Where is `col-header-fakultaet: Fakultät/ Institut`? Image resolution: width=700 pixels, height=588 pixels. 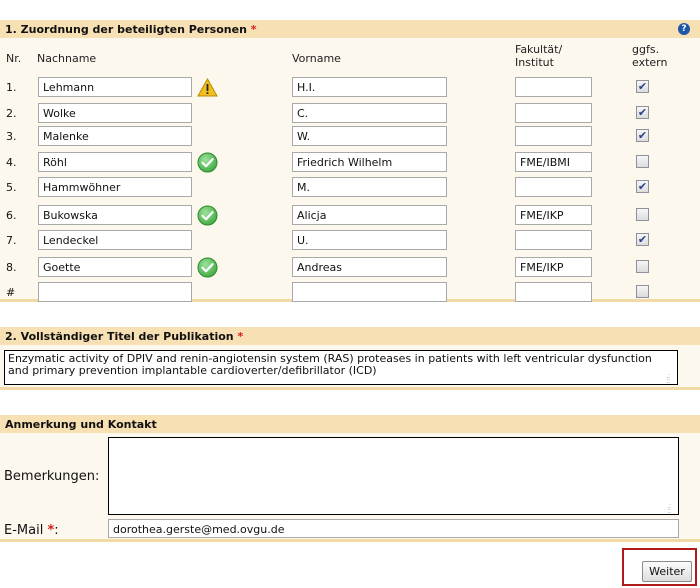 col-header-fakultaet: Fakultät/ Institut is located at coordinates (538, 56).